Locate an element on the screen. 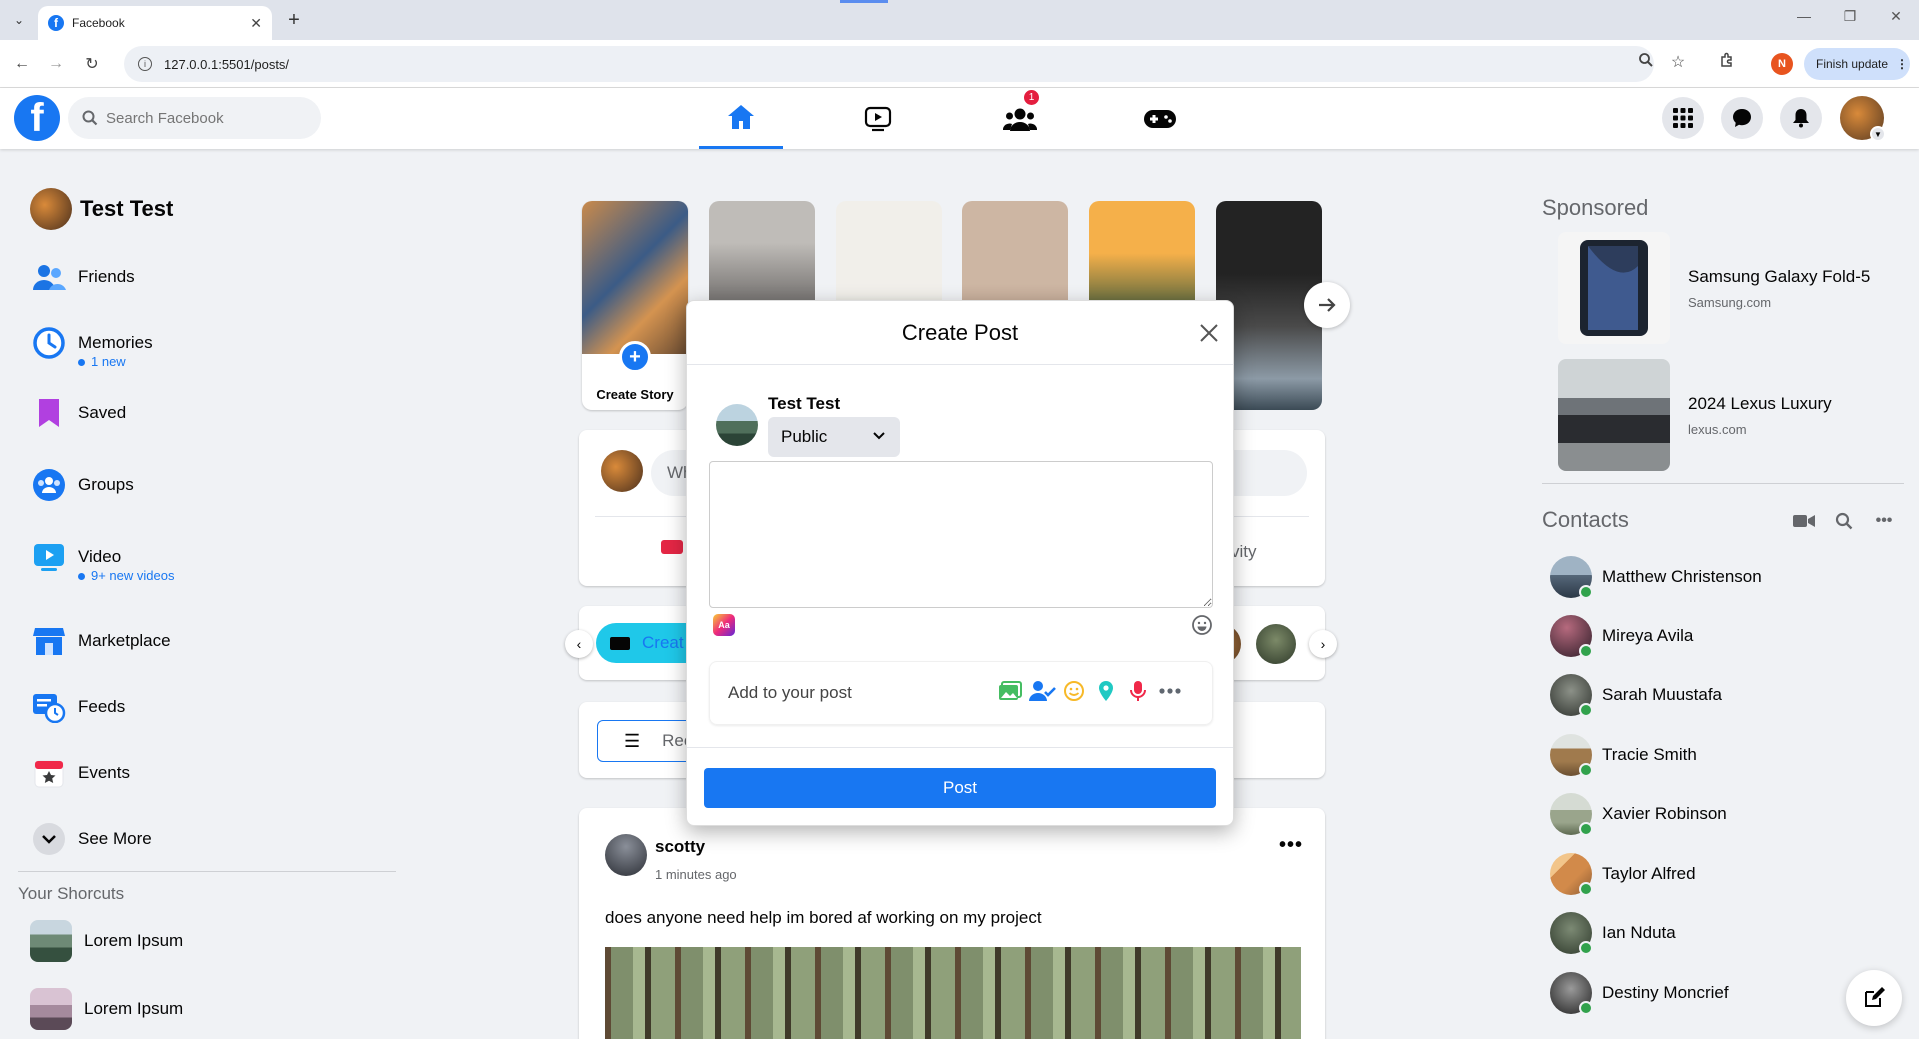  close-icon is located at coordinates (1209, 333).